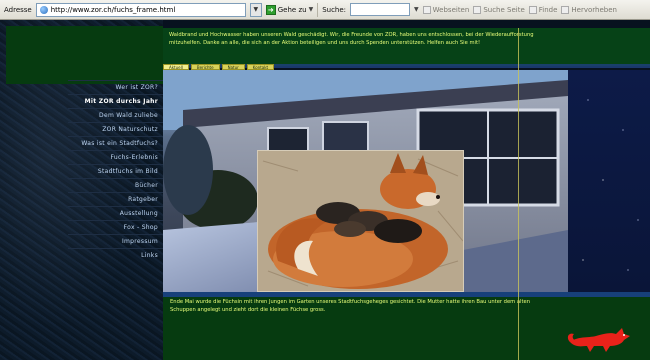 The width and height of the screenshot is (650, 360). I want to click on search-page-icon, so click(477, 9).